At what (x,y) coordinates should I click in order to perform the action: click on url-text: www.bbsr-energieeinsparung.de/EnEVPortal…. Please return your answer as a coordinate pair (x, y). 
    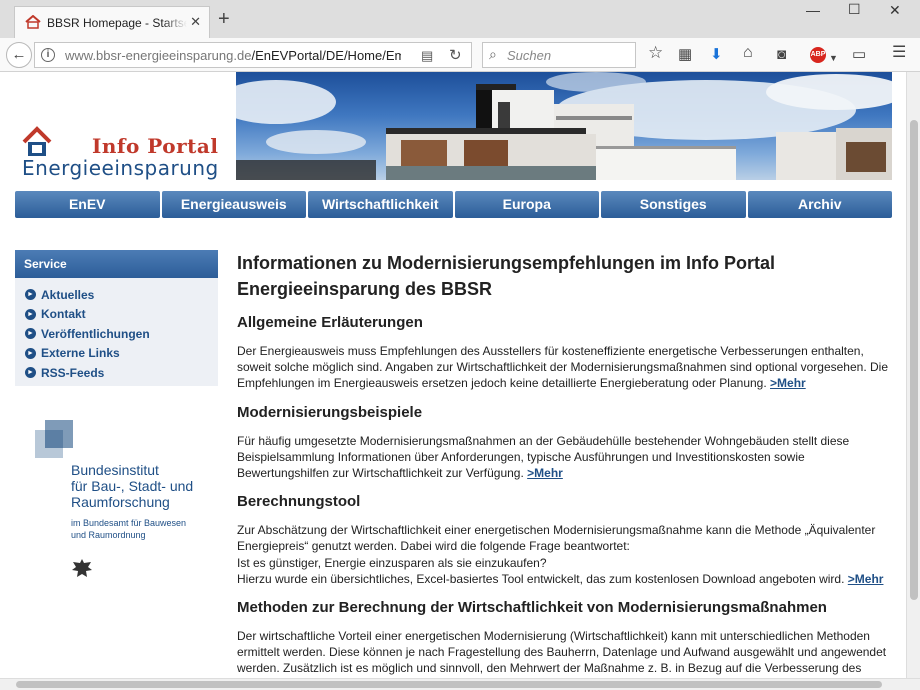
    Looking at the image, I should click on (233, 55).